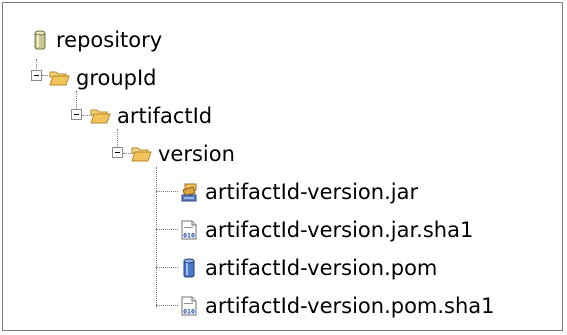 This screenshot has width=567, height=335. Describe the element at coordinates (189, 268) in the screenshot. I see `pom-file-icon` at that location.